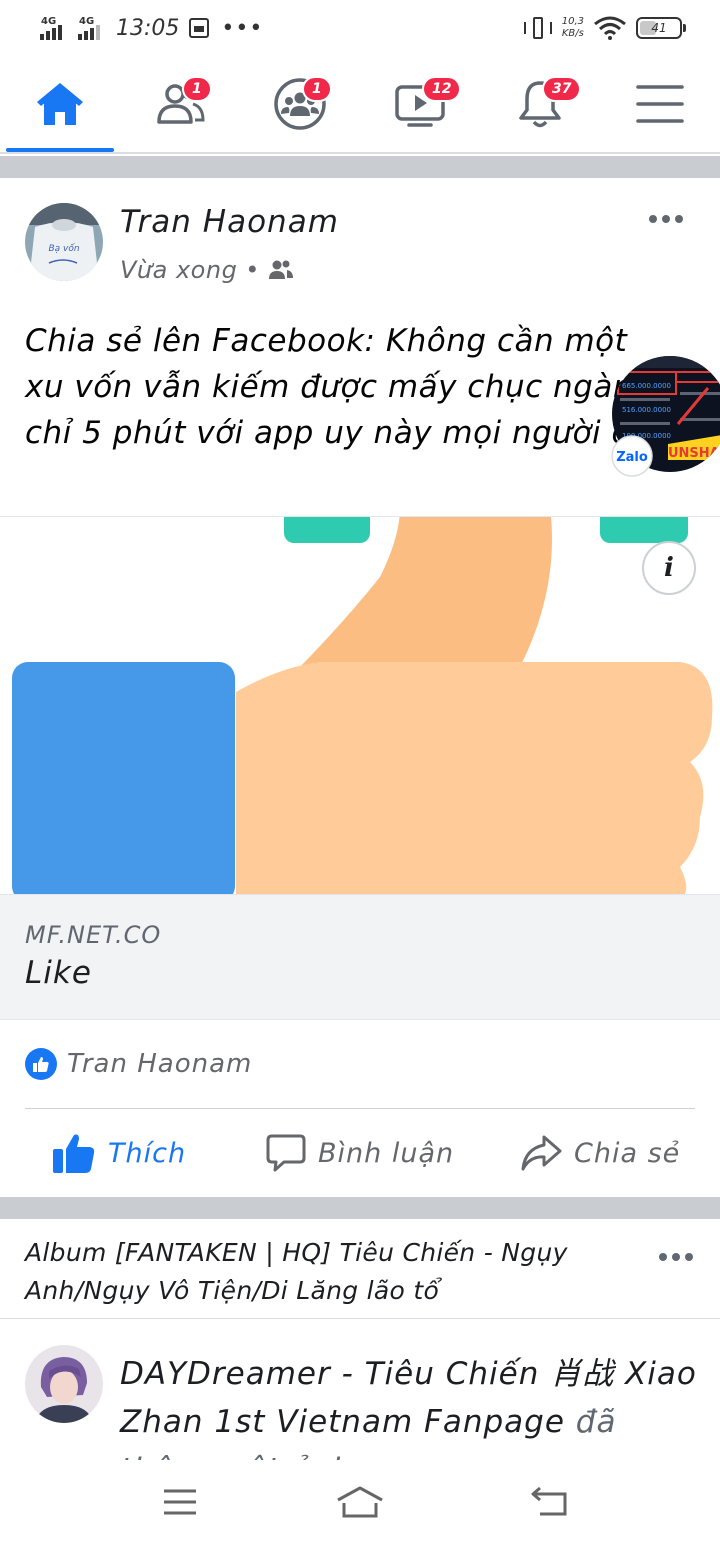  I want to click on album-options-button, so click(676, 1257).